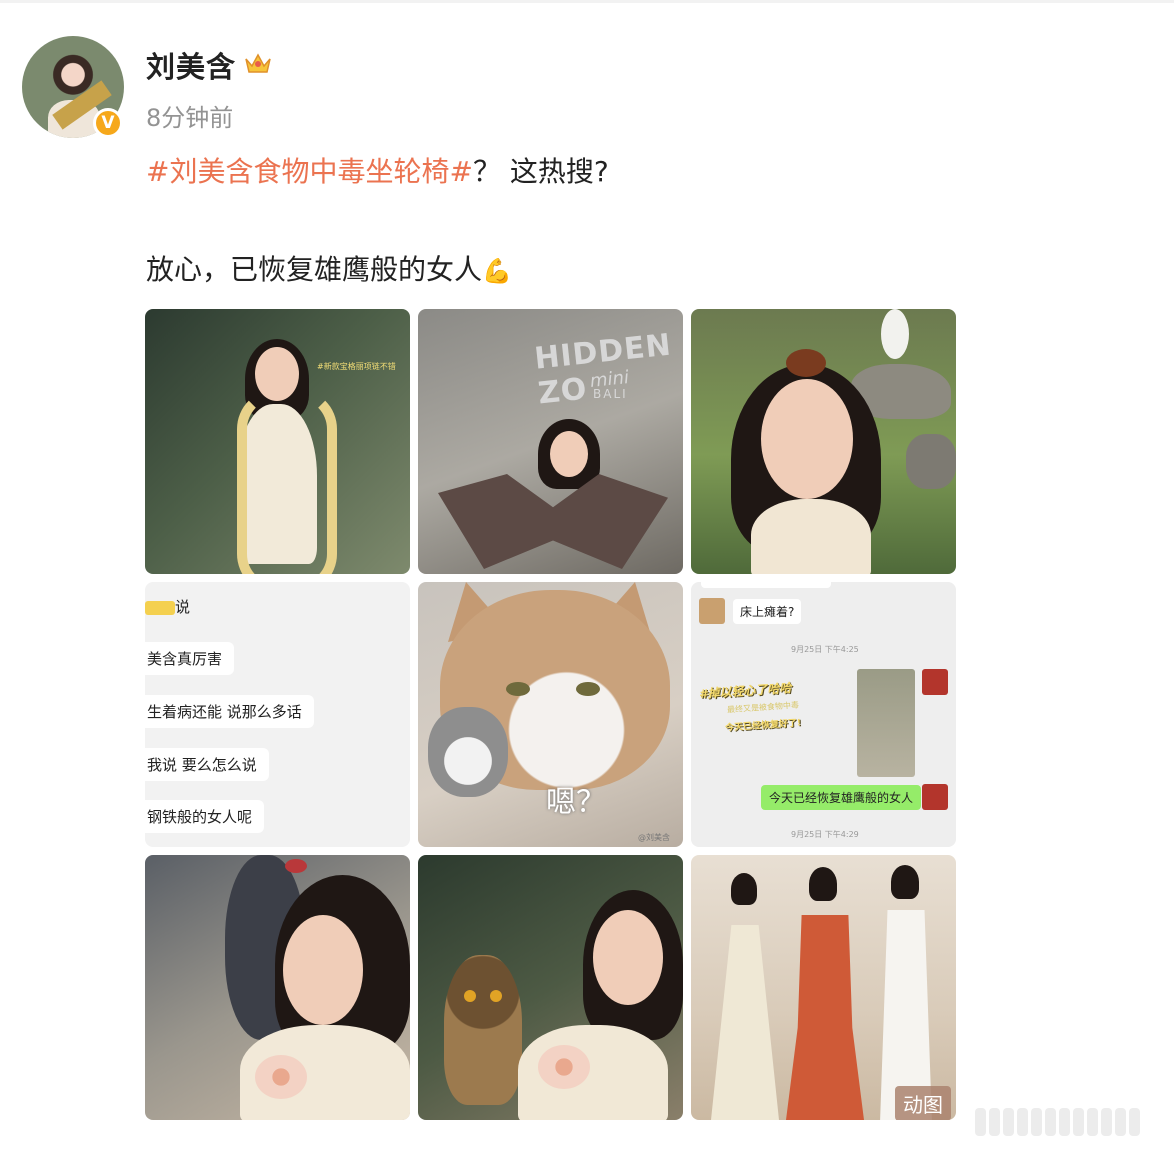  Describe the element at coordinates (190, 118) in the screenshot. I see `post-timestamp: 8分钟前` at that location.